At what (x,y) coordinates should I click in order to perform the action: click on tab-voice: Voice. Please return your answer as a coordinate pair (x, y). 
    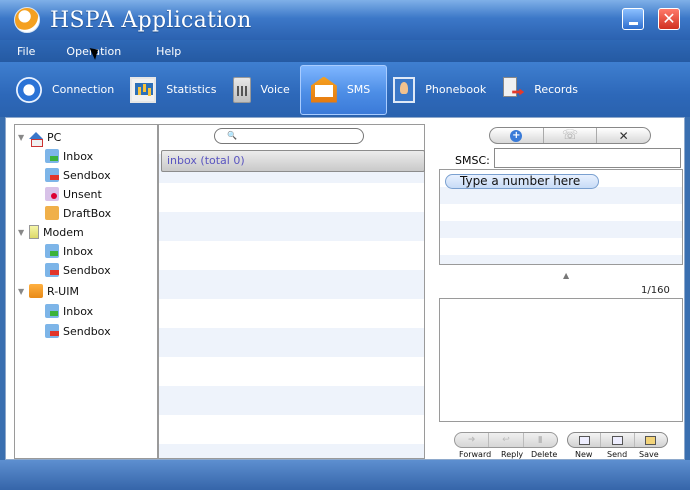
    Looking at the image, I should click on (263, 90).